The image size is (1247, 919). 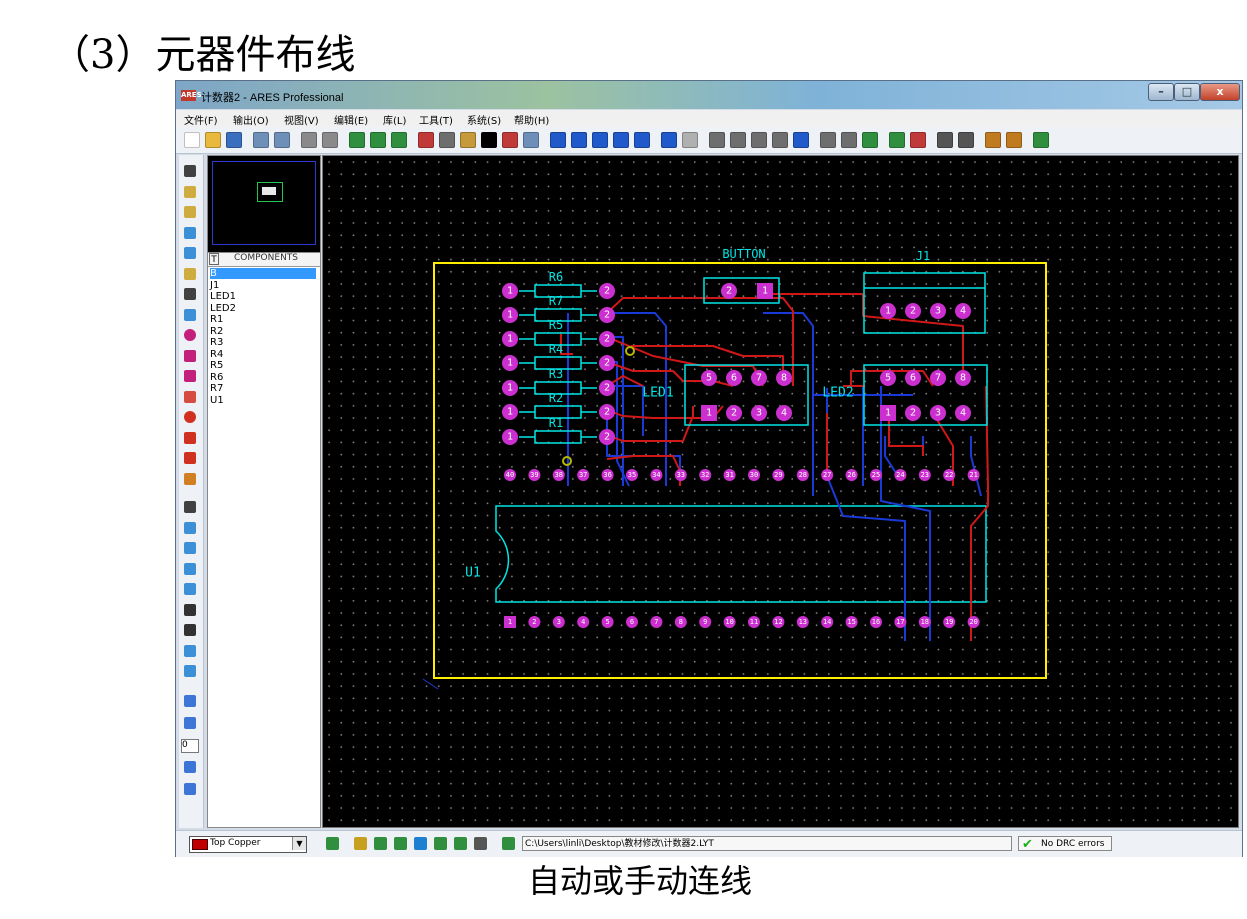 I want to click on pcb-pad: 23, so click(x=924, y=475).